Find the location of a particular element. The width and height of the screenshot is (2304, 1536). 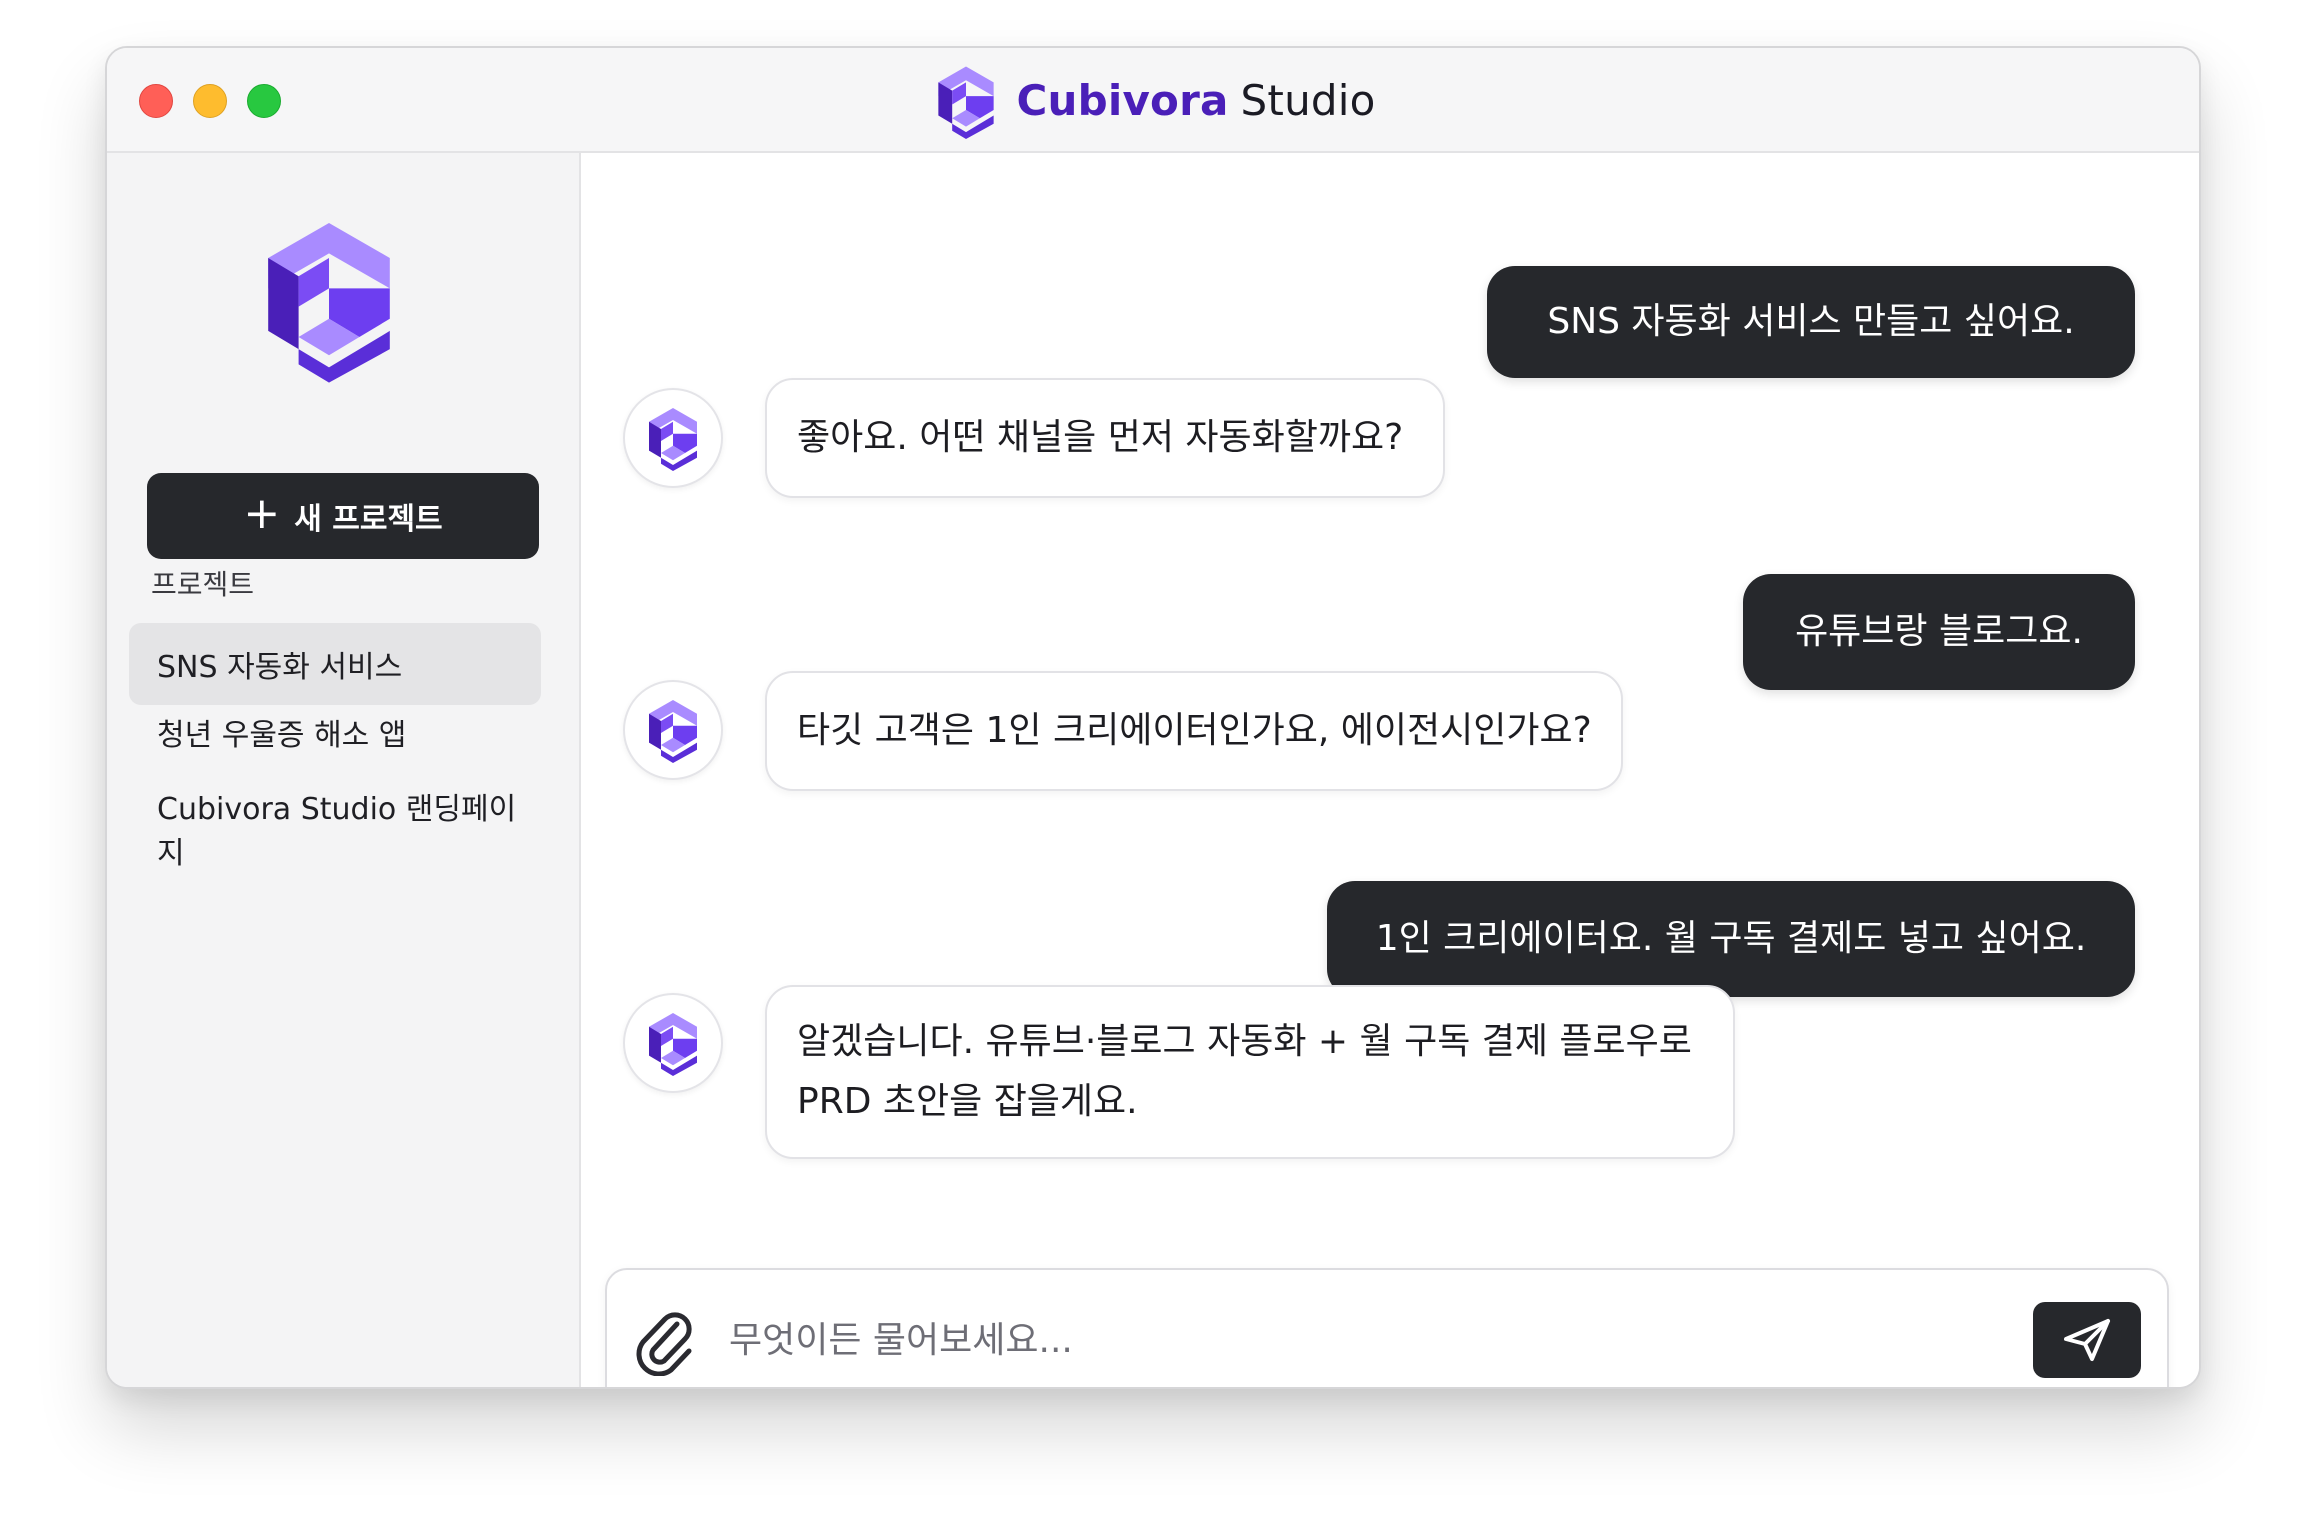

title-bar: Cubivora Studio is located at coordinates (1153, 100).